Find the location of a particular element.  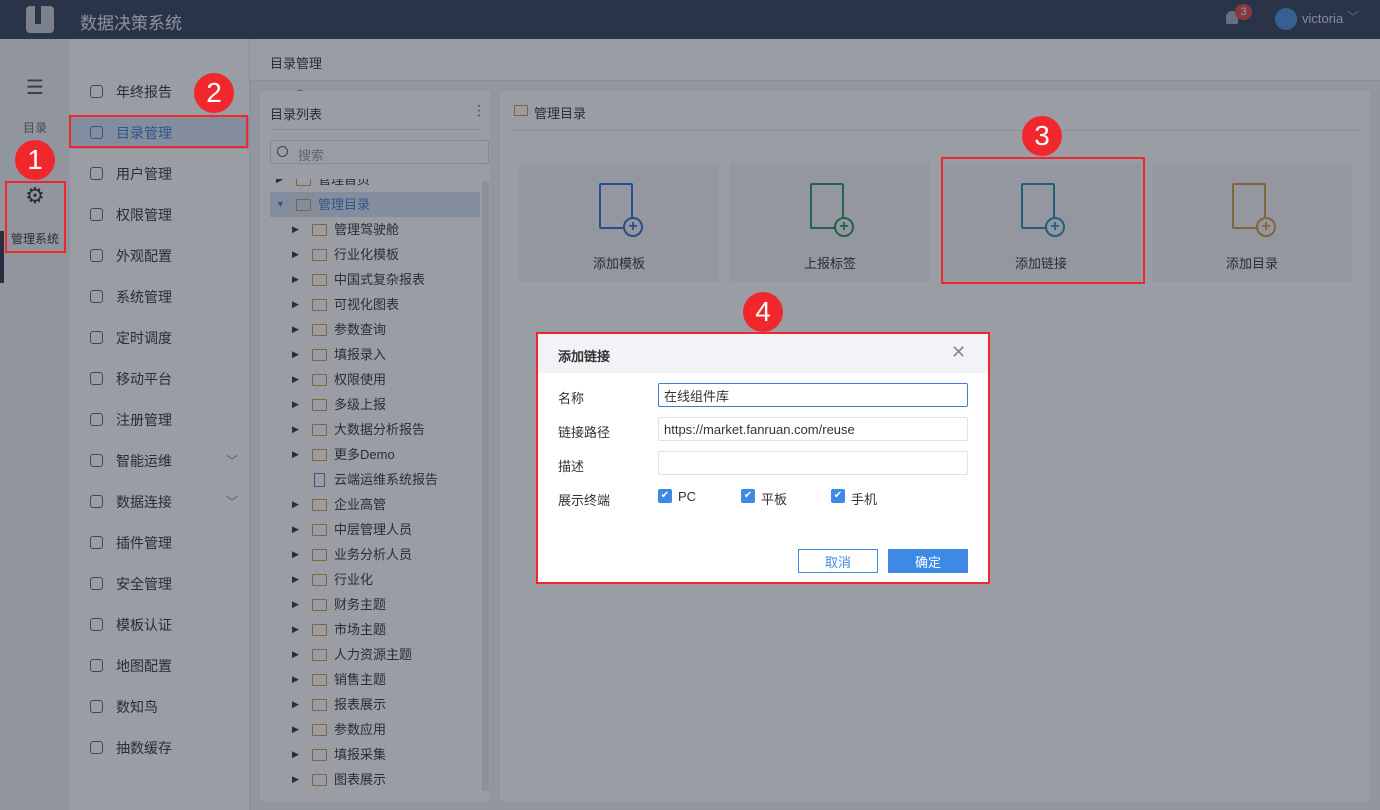

annotation-number-4: 4 is located at coordinates (763, 312).